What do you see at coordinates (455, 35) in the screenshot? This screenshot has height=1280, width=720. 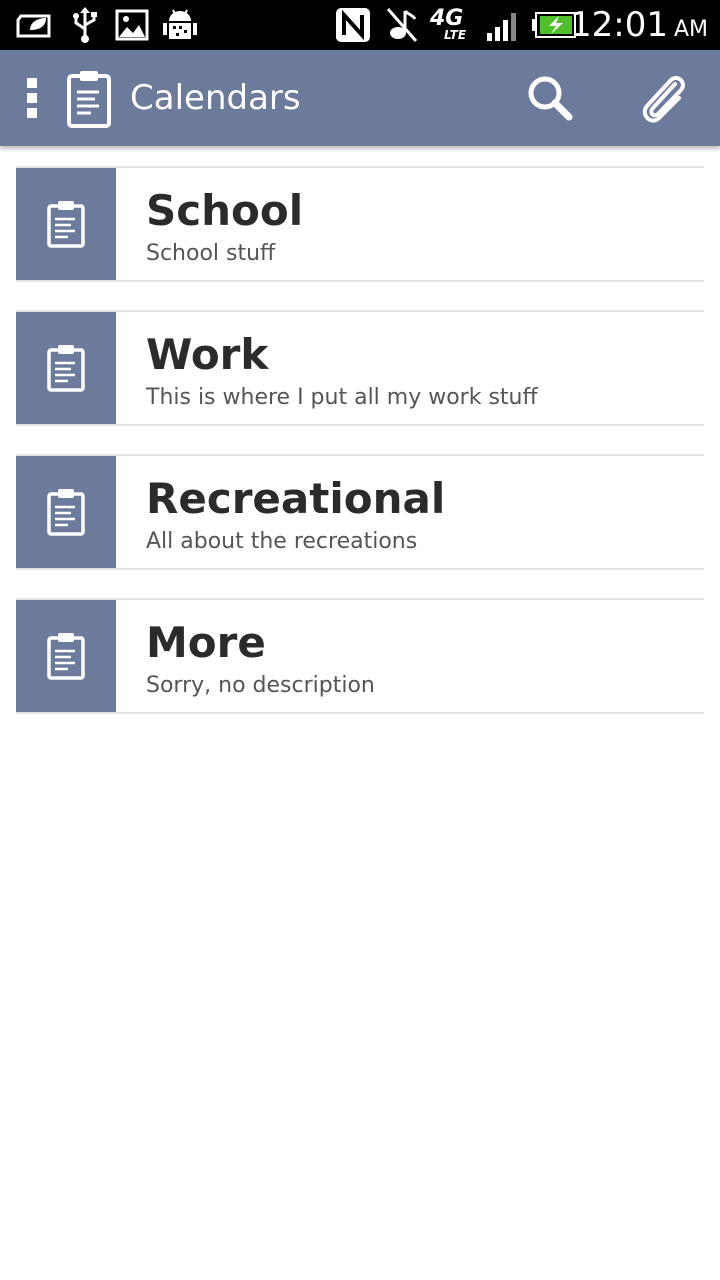 I see `network-subtype-label: LTE` at bounding box center [455, 35].